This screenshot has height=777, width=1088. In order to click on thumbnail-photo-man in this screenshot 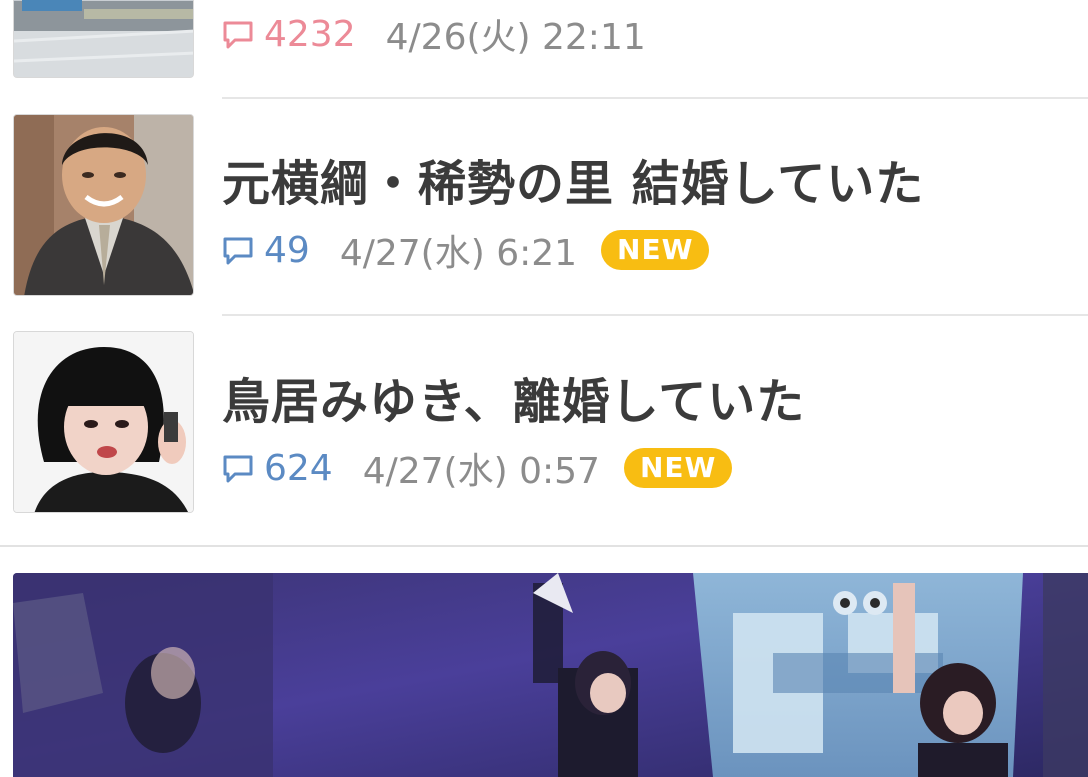, I will do `click(103, 205)`.